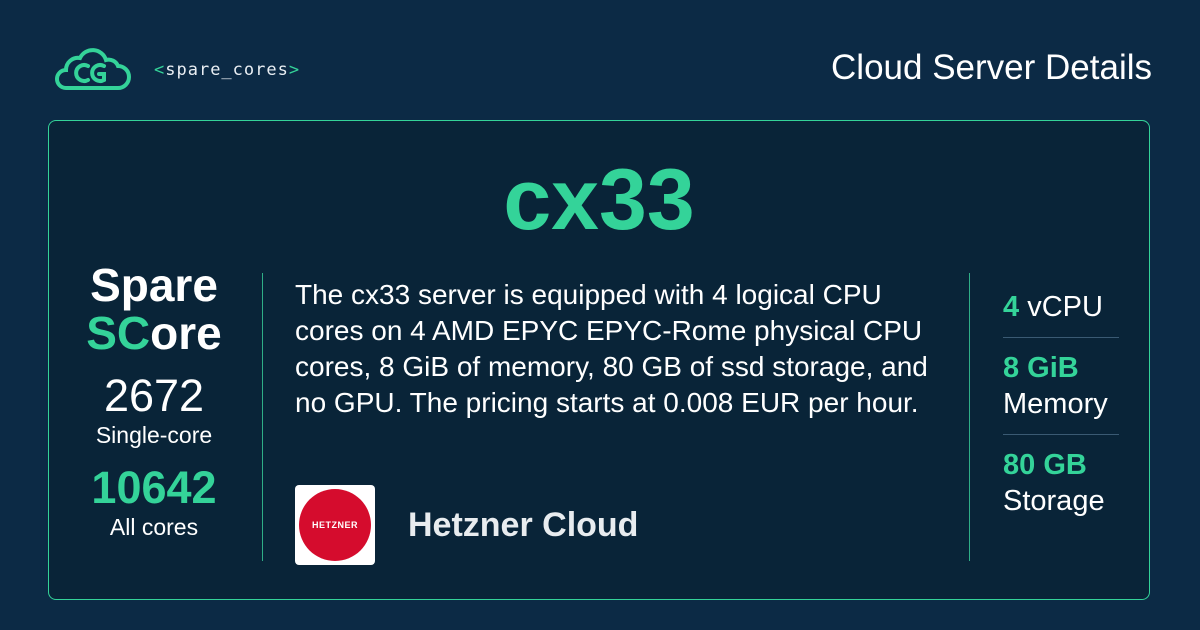 The image size is (1200, 630). Describe the element at coordinates (335, 525) in the screenshot. I see `hetzner-logo-icon: HETZNER` at that location.